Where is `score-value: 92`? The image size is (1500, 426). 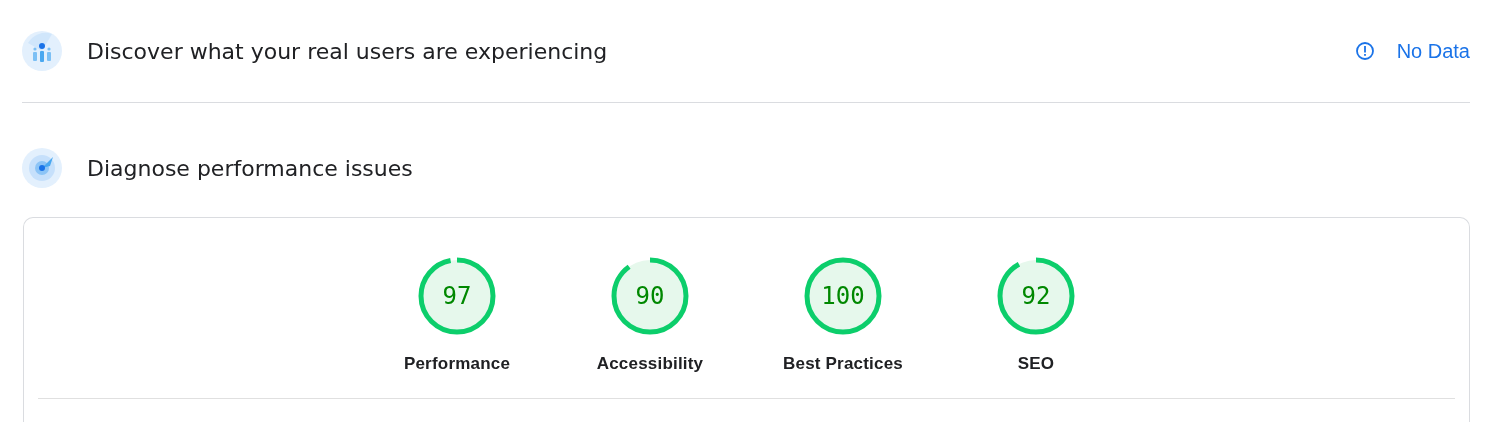 score-value: 92 is located at coordinates (1036, 296).